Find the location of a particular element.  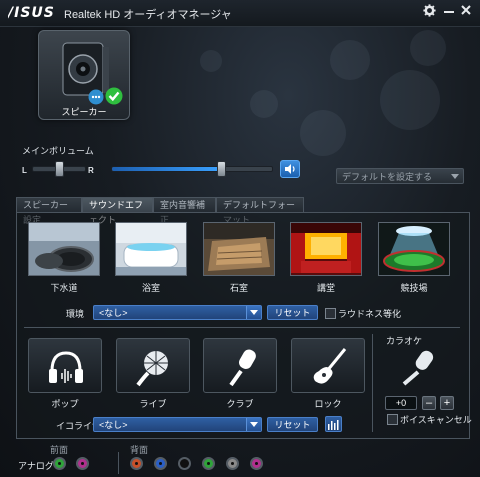

brand-logo: /ISUS is located at coordinates (33, 14).